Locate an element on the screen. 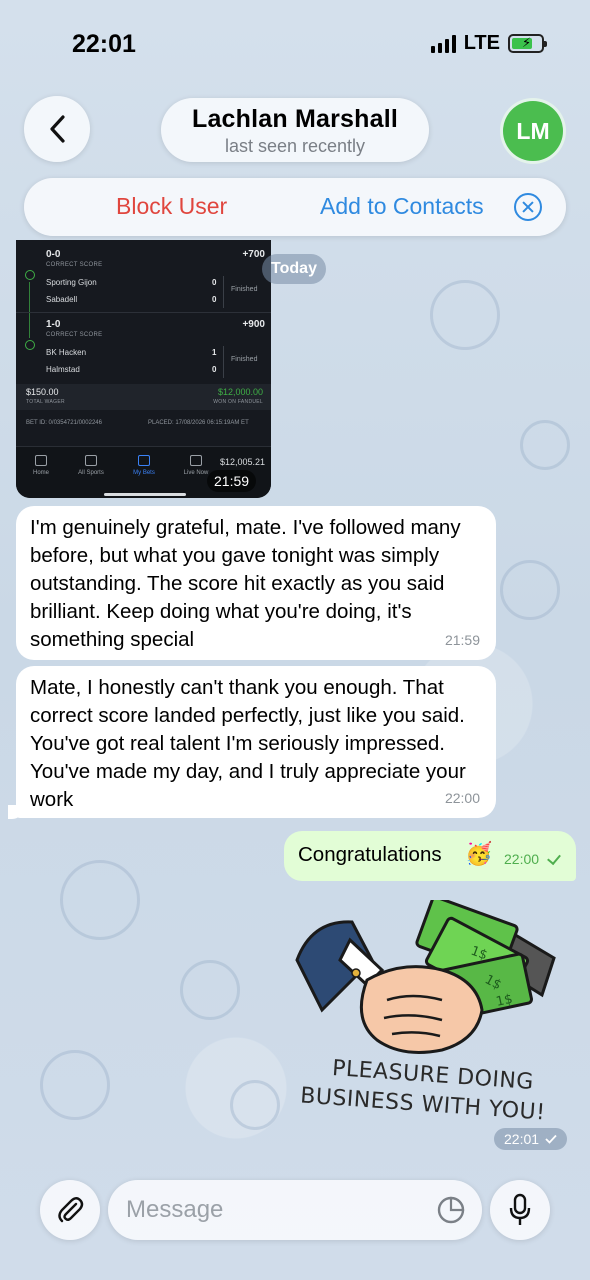  account-balance: $12,005.21 is located at coordinates (243, 462).